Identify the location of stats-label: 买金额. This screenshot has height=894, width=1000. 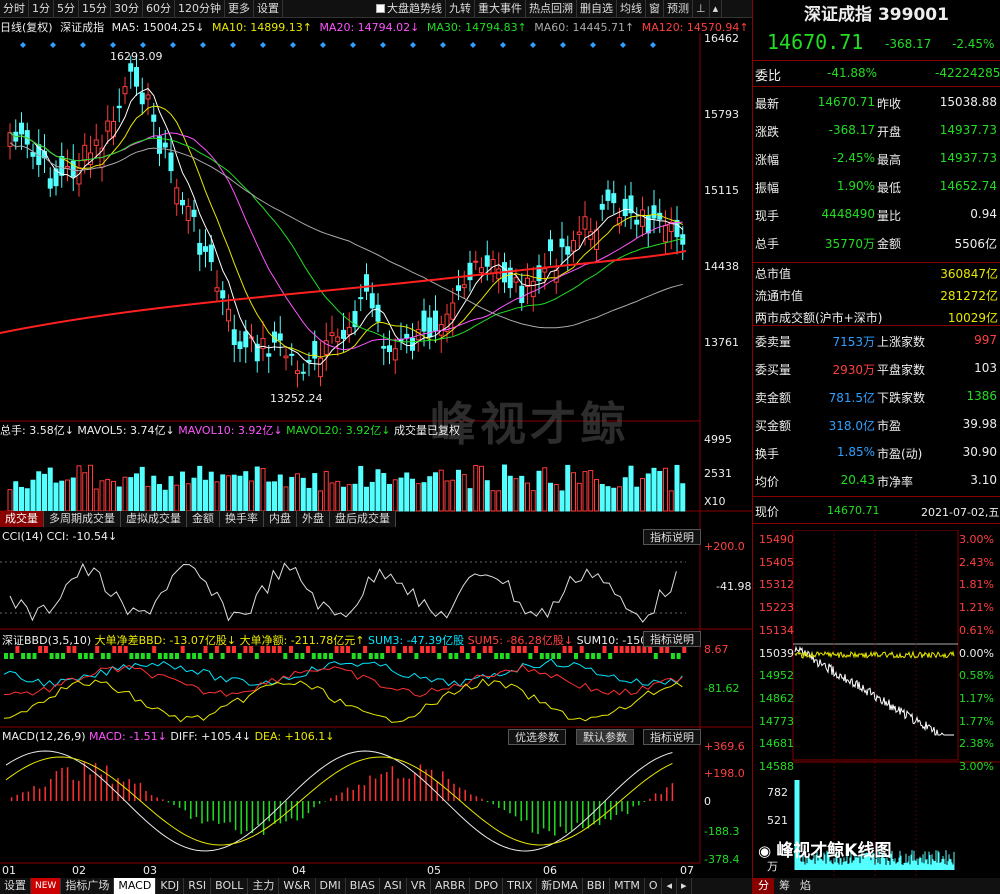
(773, 426).